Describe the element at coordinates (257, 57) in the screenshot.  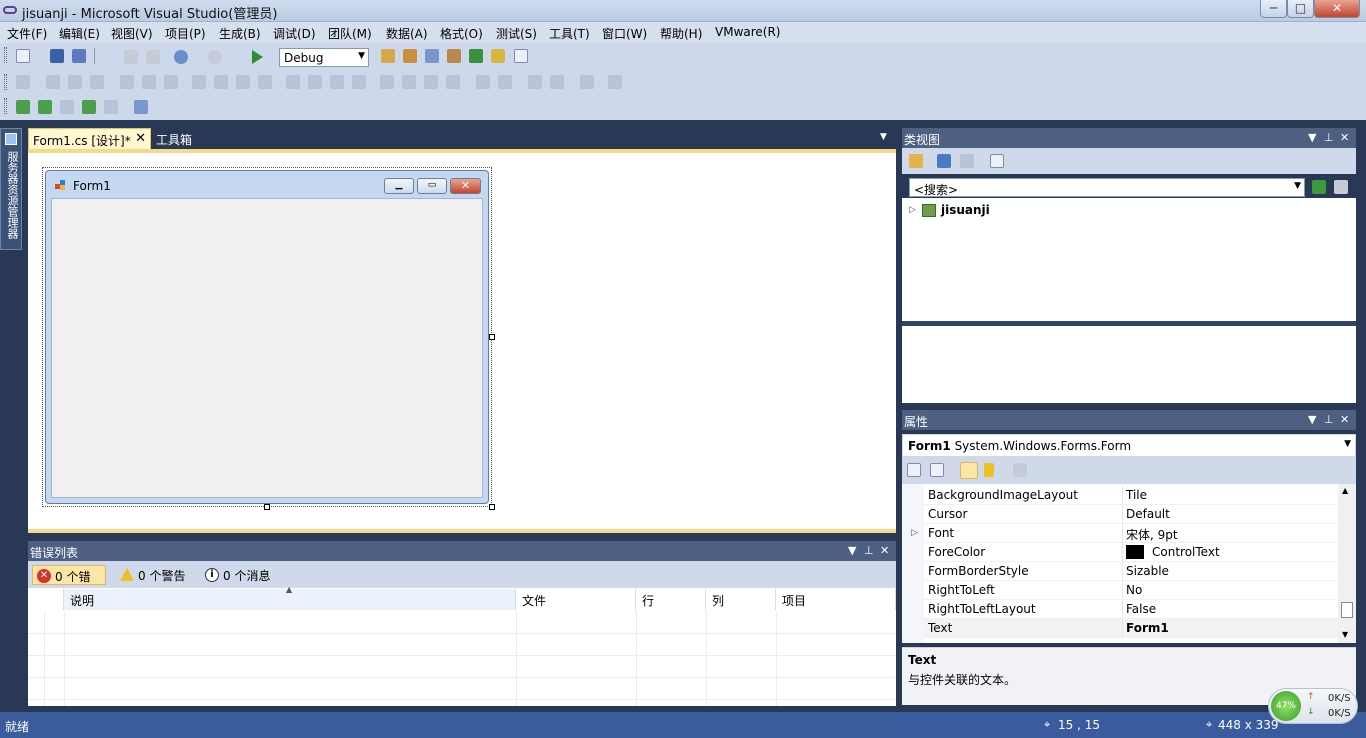
I see `start-debugging-icon` at that location.